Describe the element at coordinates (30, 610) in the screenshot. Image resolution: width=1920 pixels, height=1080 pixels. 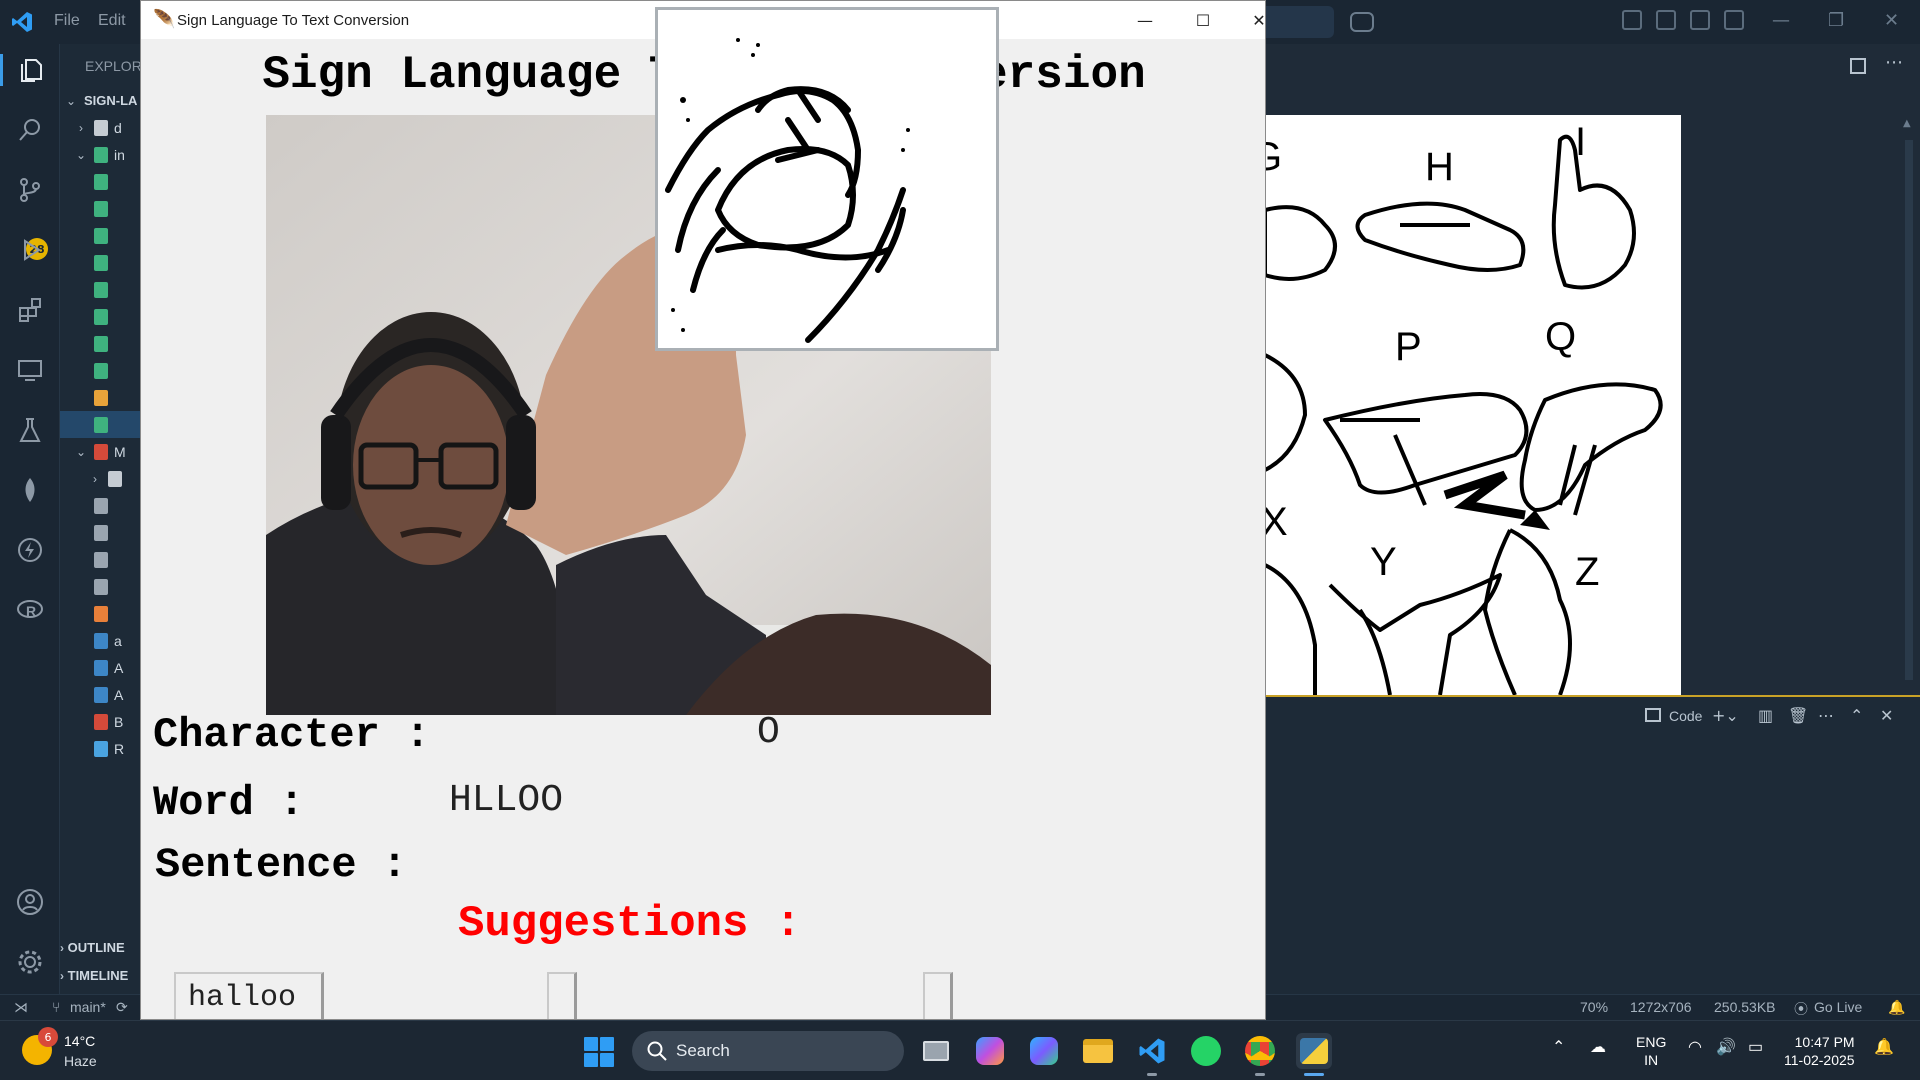
I see `r-extension-icon: R` at that location.